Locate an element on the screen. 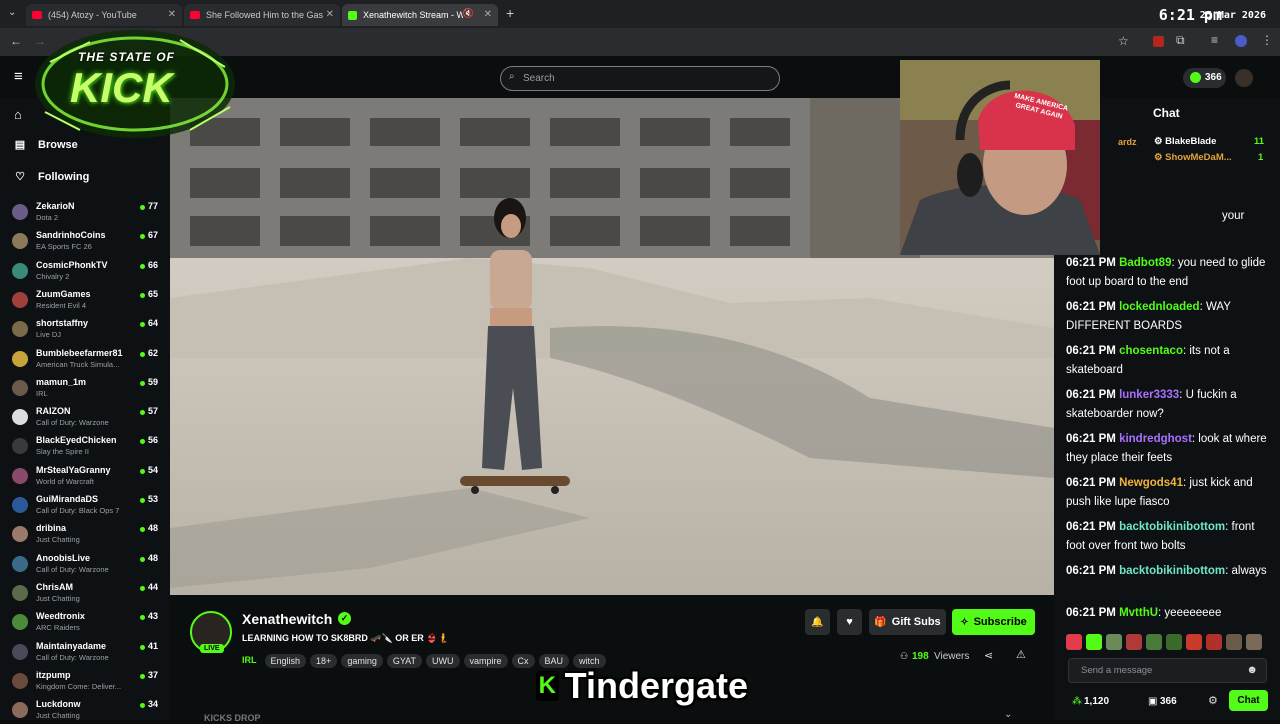  sidebar-channel: MrStealYaGranny World of Warcraft 54 is located at coordinates (85, 475).